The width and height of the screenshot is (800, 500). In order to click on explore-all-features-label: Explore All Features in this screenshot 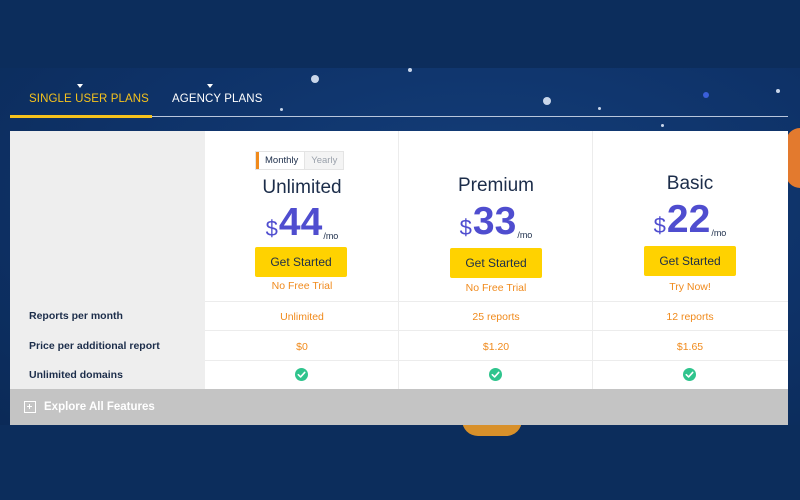, I will do `click(99, 407)`.